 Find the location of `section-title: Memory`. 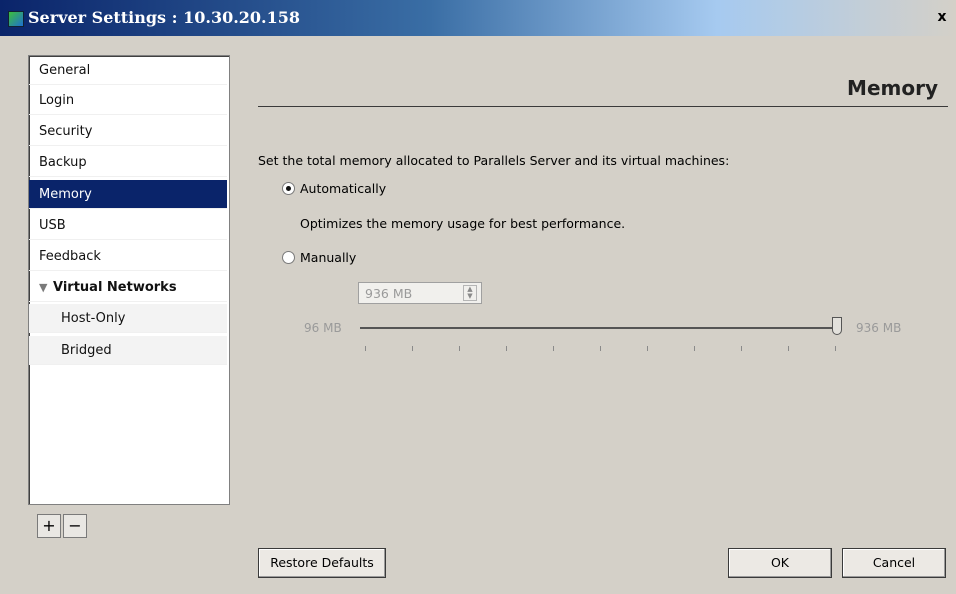

section-title: Memory is located at coordinates (892, 88).